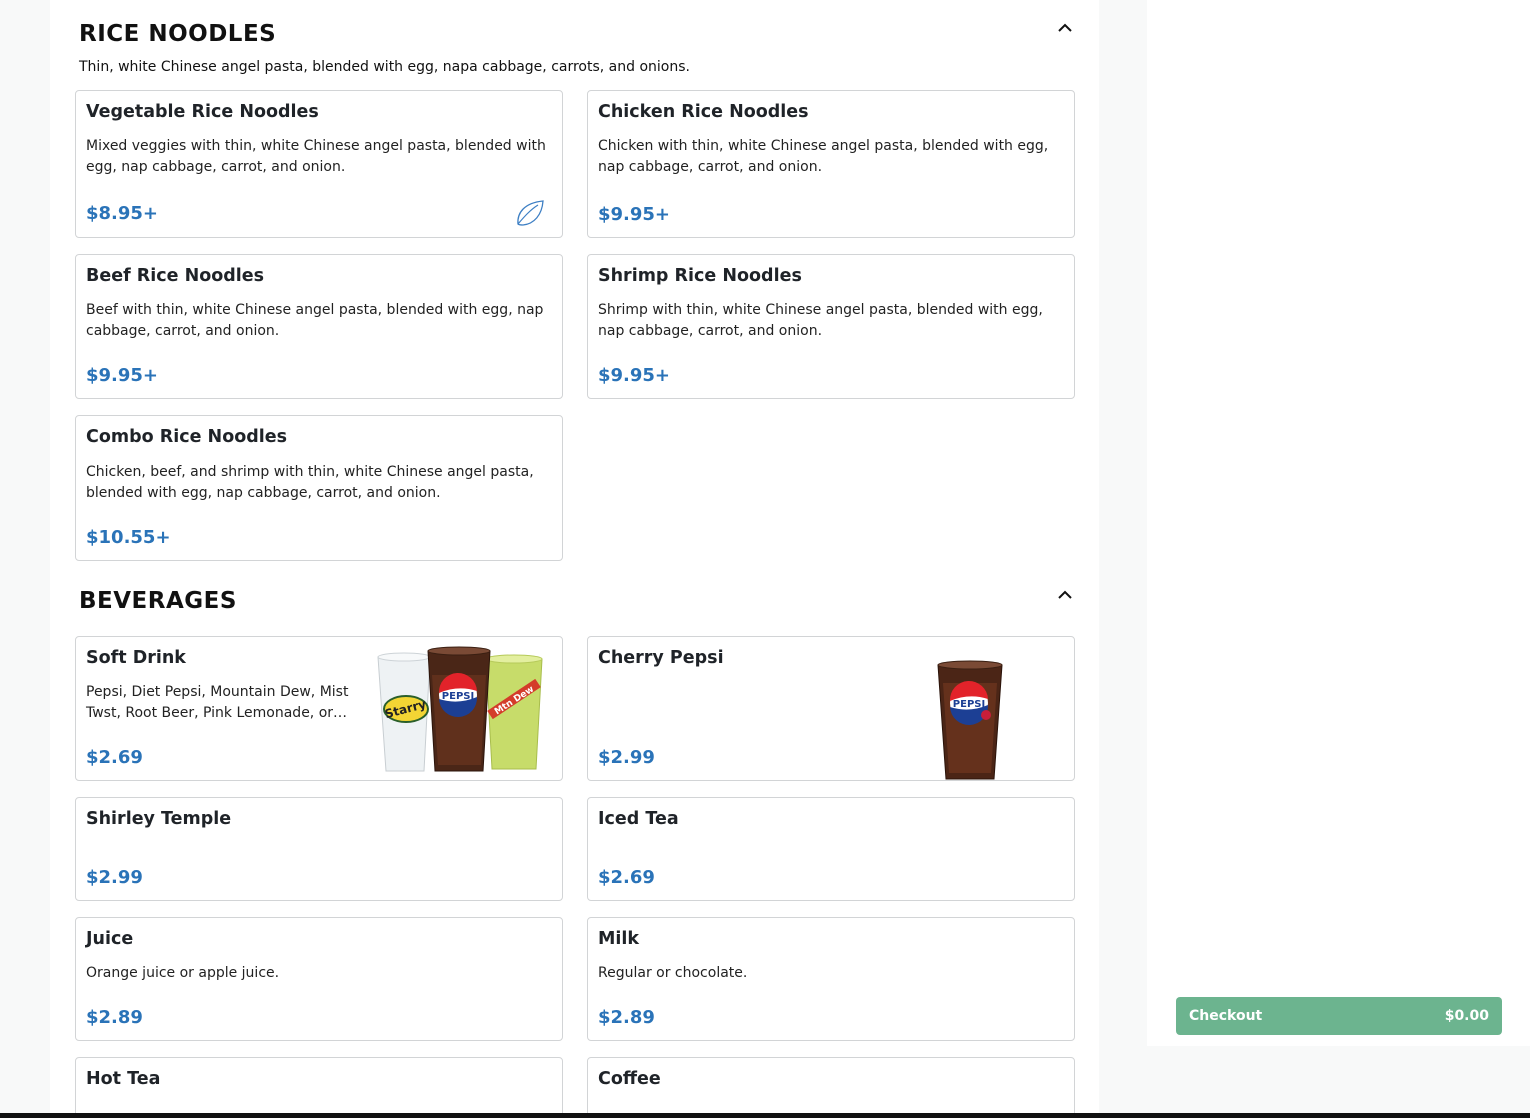  What do you see at coordinates (159, 819) in the screenshot?
I see `item-name: Shirley Temple` at bounding box center [159, 819].